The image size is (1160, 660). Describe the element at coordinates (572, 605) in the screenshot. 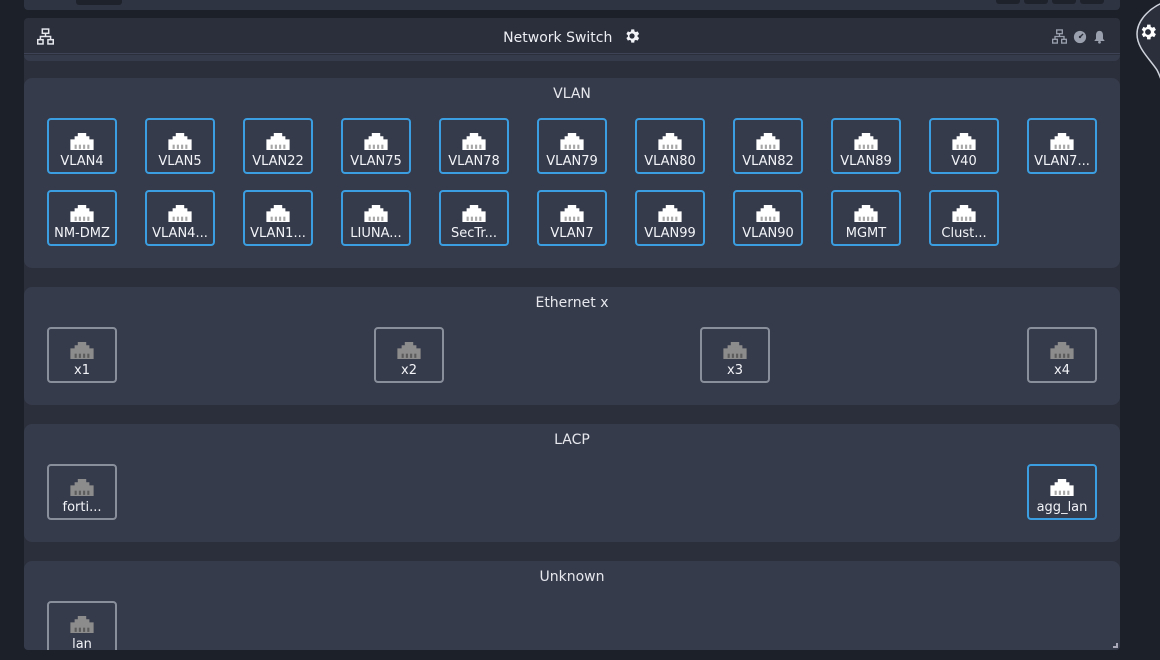

I see `unknown-section: Unknown lan` at that location.